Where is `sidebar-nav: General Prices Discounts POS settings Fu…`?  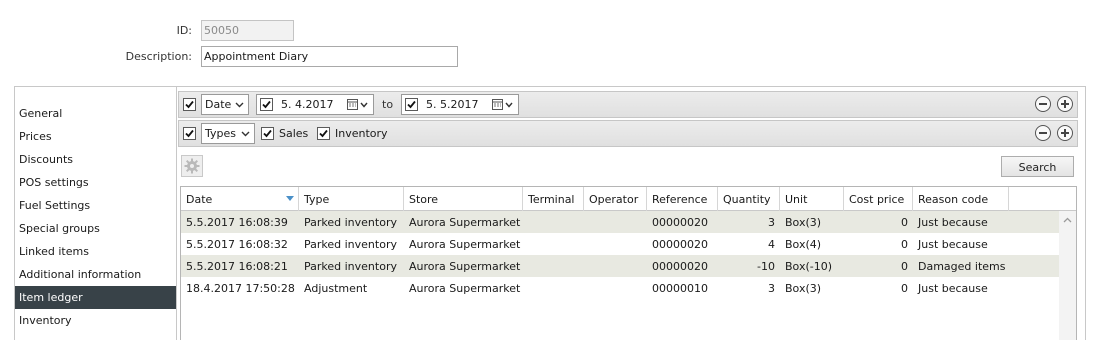 sidebar-nav: General Prices Discounts POS settings Fu… is located at coordinates (95, 220).